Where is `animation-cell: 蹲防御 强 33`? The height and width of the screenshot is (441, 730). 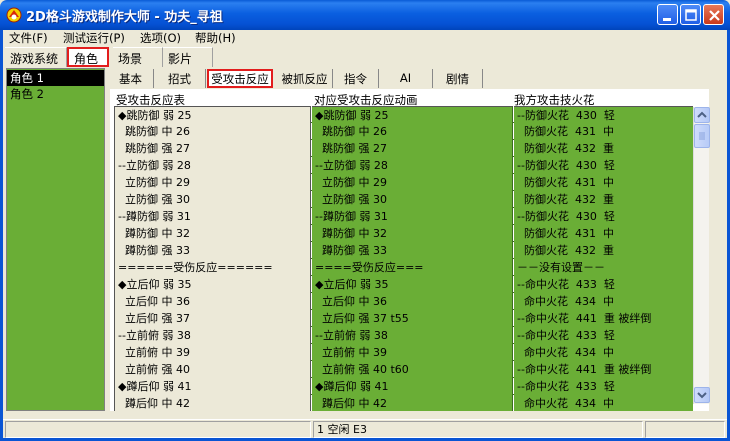 animation-cell: 蹲防御 强 33 is located at coordinates (412, 250).